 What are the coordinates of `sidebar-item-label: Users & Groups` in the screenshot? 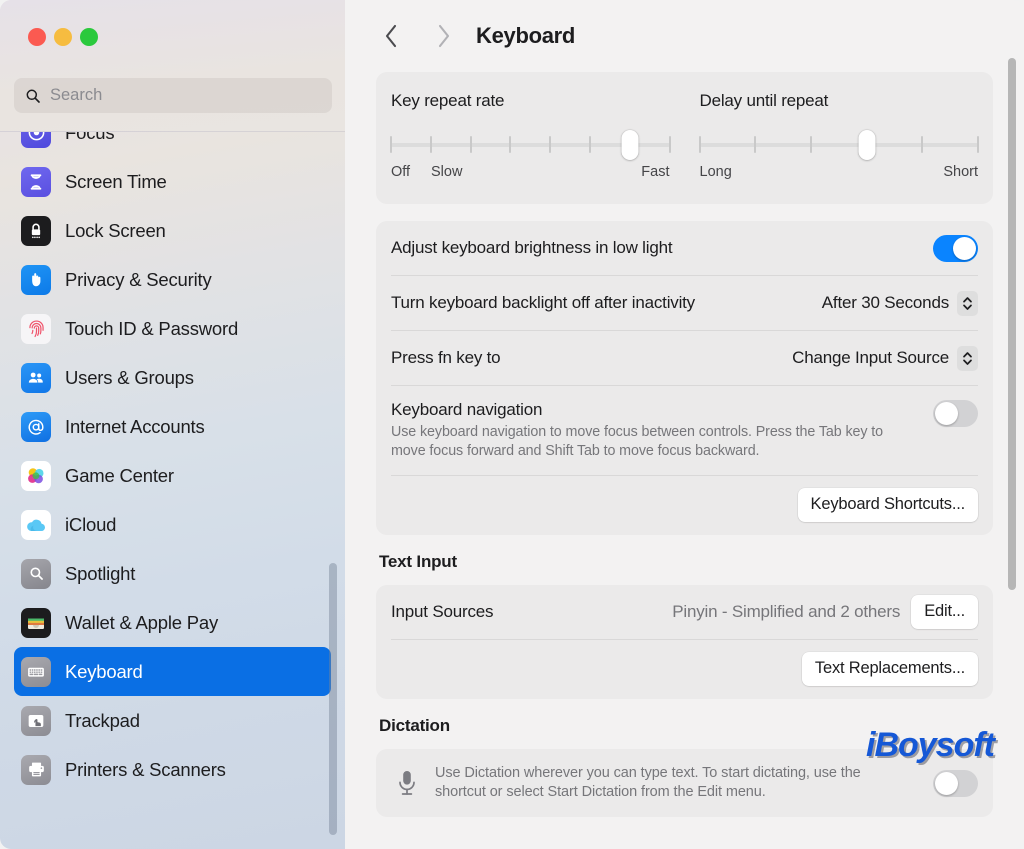 It's located at (129, 377).